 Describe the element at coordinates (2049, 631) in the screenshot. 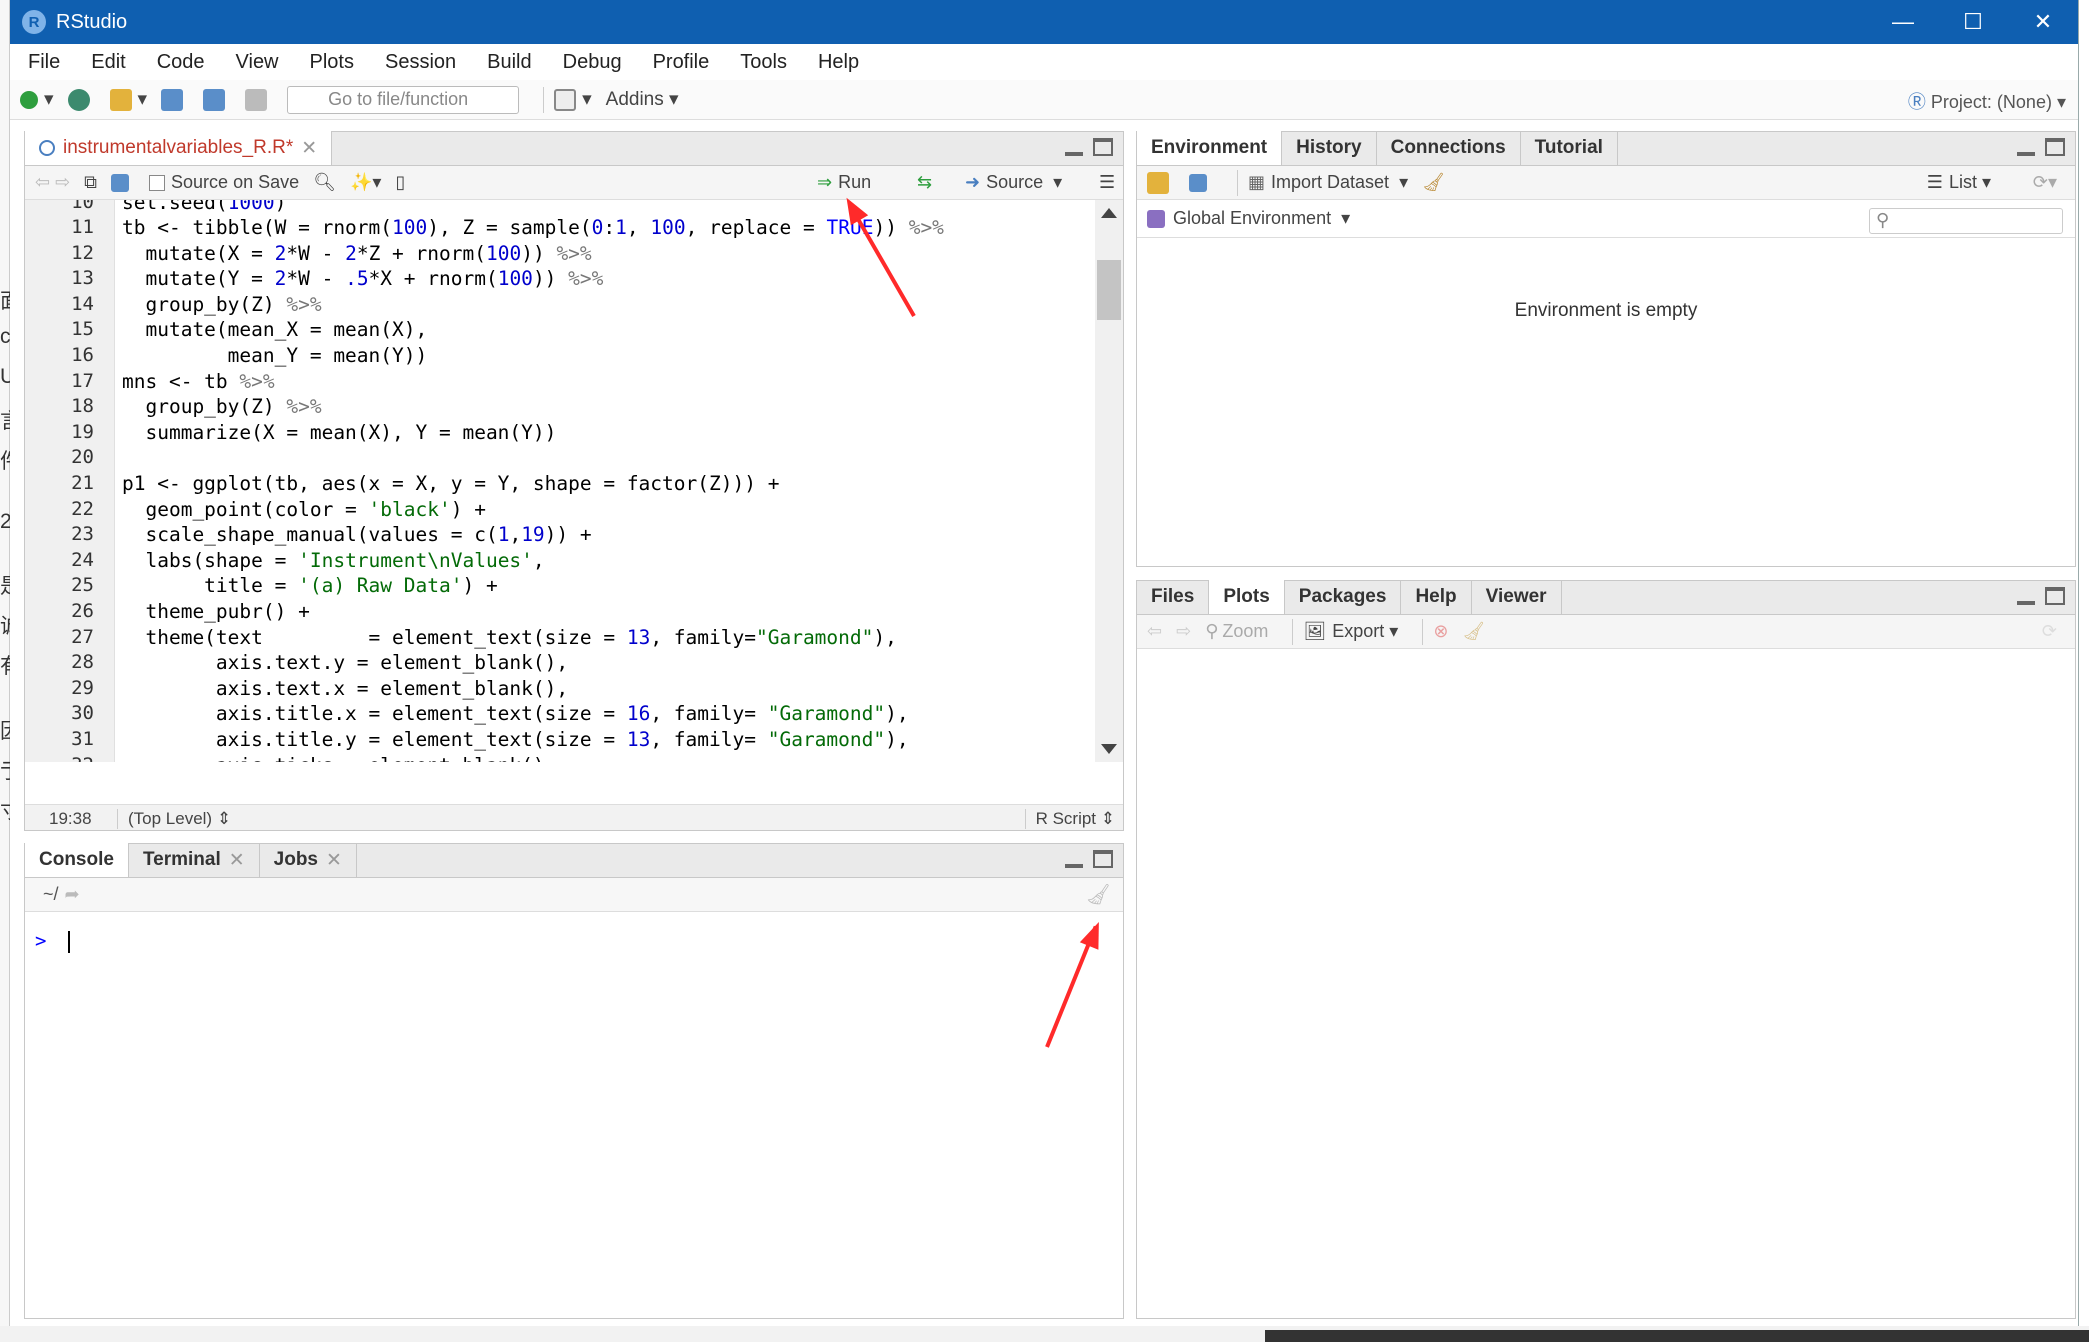

I see `refresh-plot-icon: ⟳` at that location.